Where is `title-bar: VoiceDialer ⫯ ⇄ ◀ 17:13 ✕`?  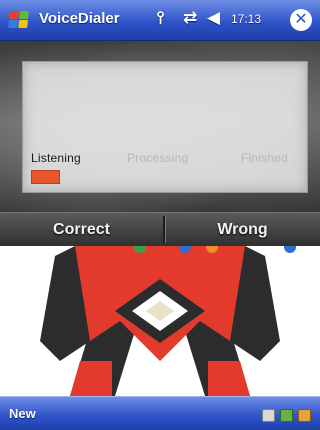 title-bar: VoiceDialer ⫯ ⇄ ◀ 17:13 ✕ is located at coordinates (160, 20).